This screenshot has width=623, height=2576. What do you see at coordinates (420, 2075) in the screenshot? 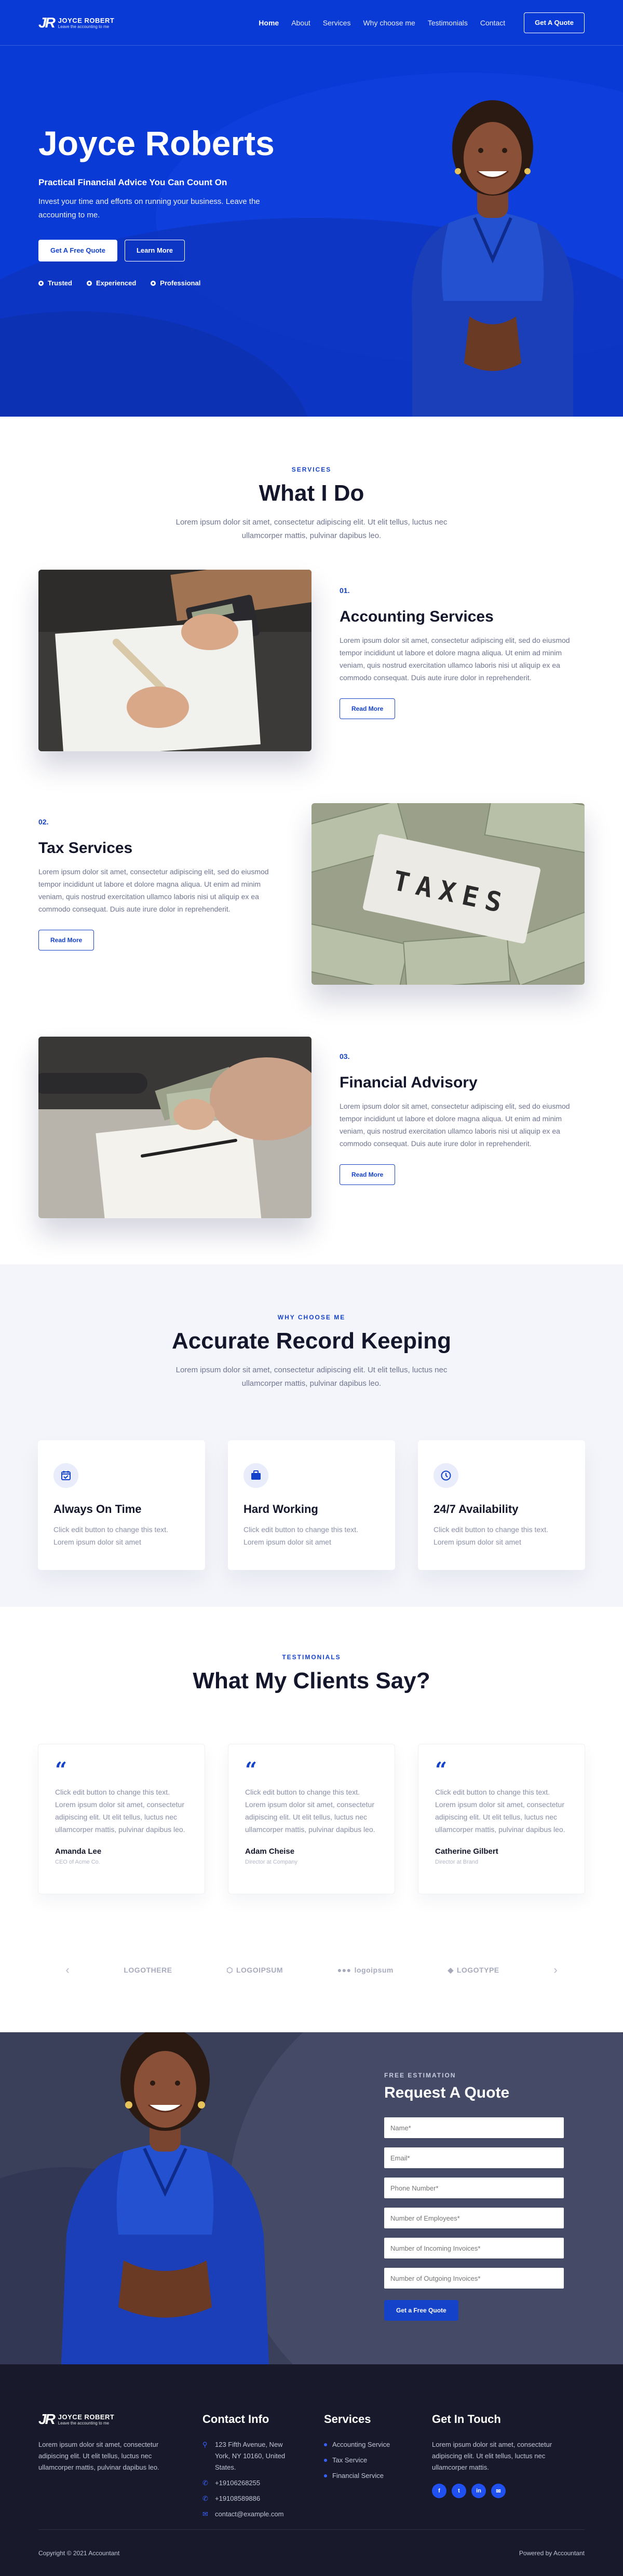
I see `quote-eyebrow: Free Estimation` at bounding box center [420, 2075].